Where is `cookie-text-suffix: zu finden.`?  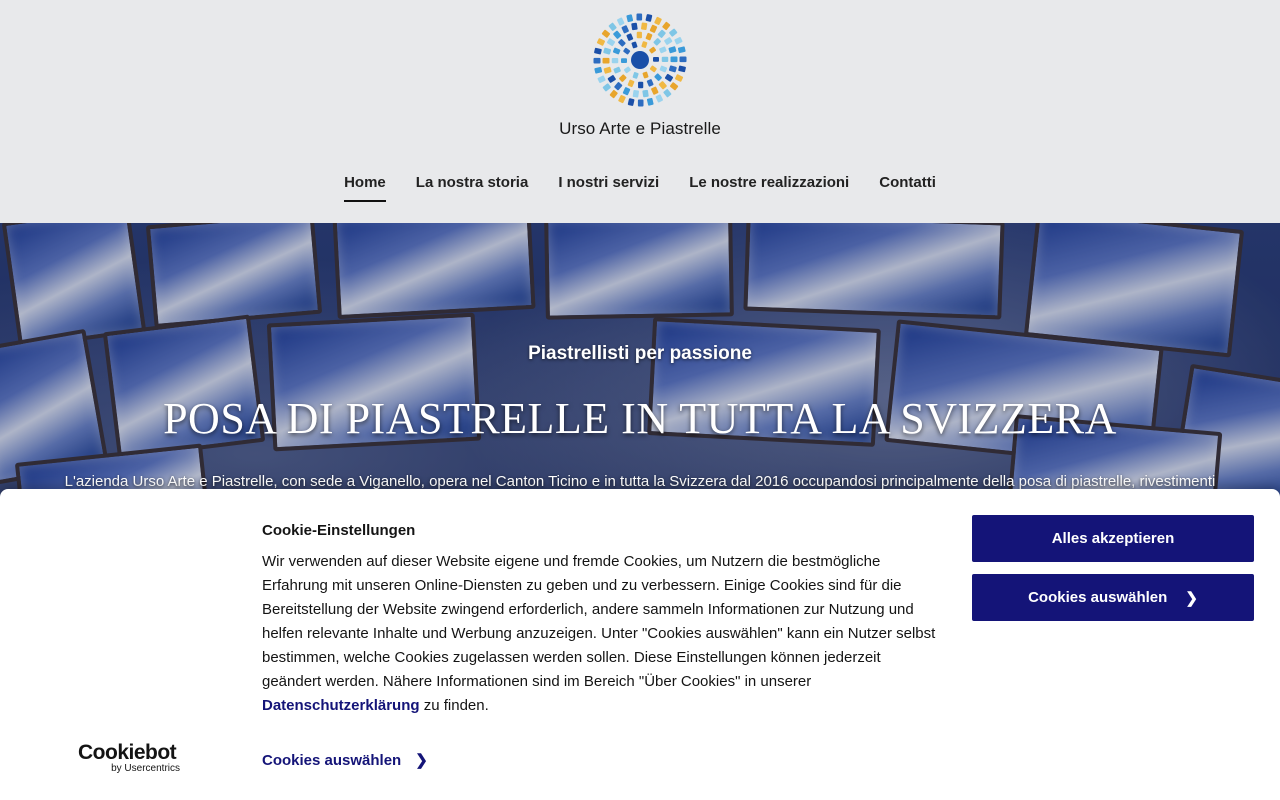
cookie-text-suffix: zu finden. is located at coordinates (456, 705).